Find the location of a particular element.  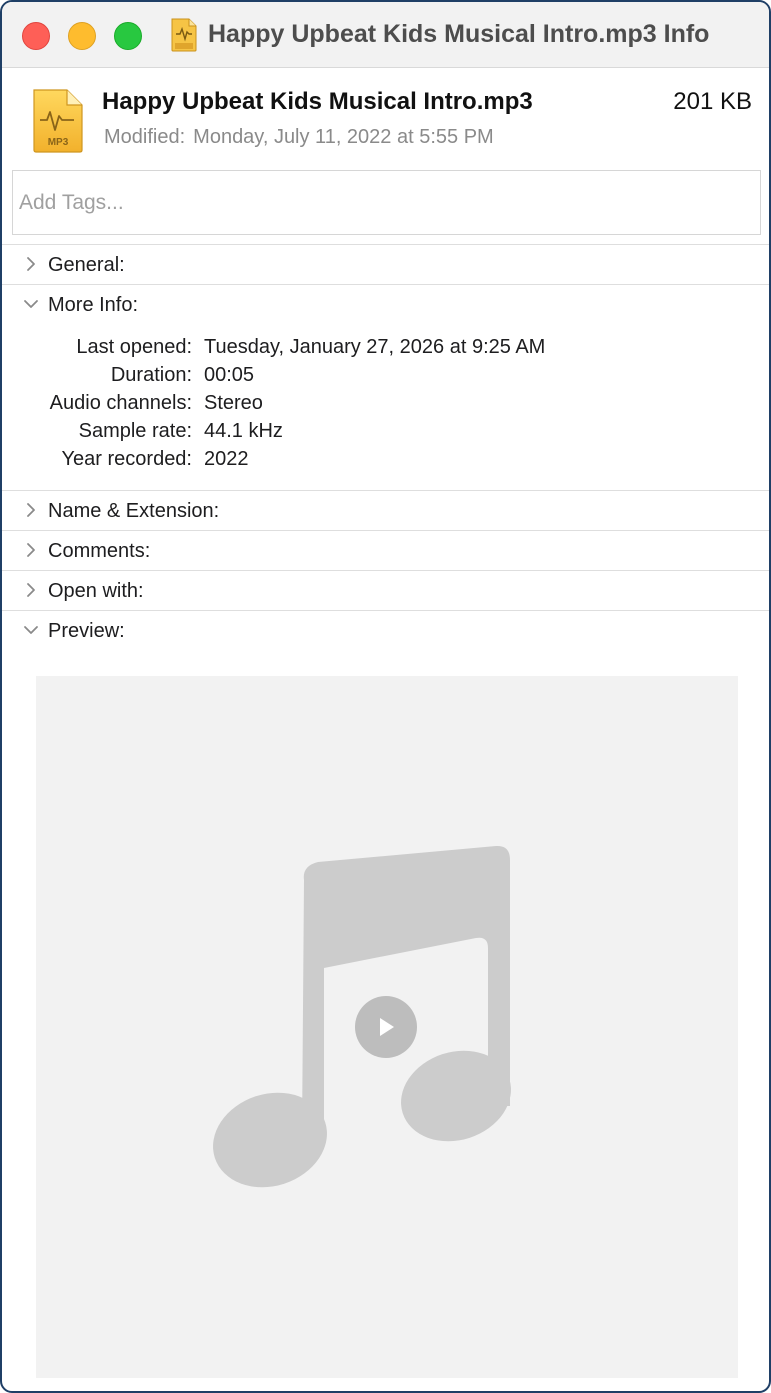

mp3-file-icon is located at coordinates (184, 35).